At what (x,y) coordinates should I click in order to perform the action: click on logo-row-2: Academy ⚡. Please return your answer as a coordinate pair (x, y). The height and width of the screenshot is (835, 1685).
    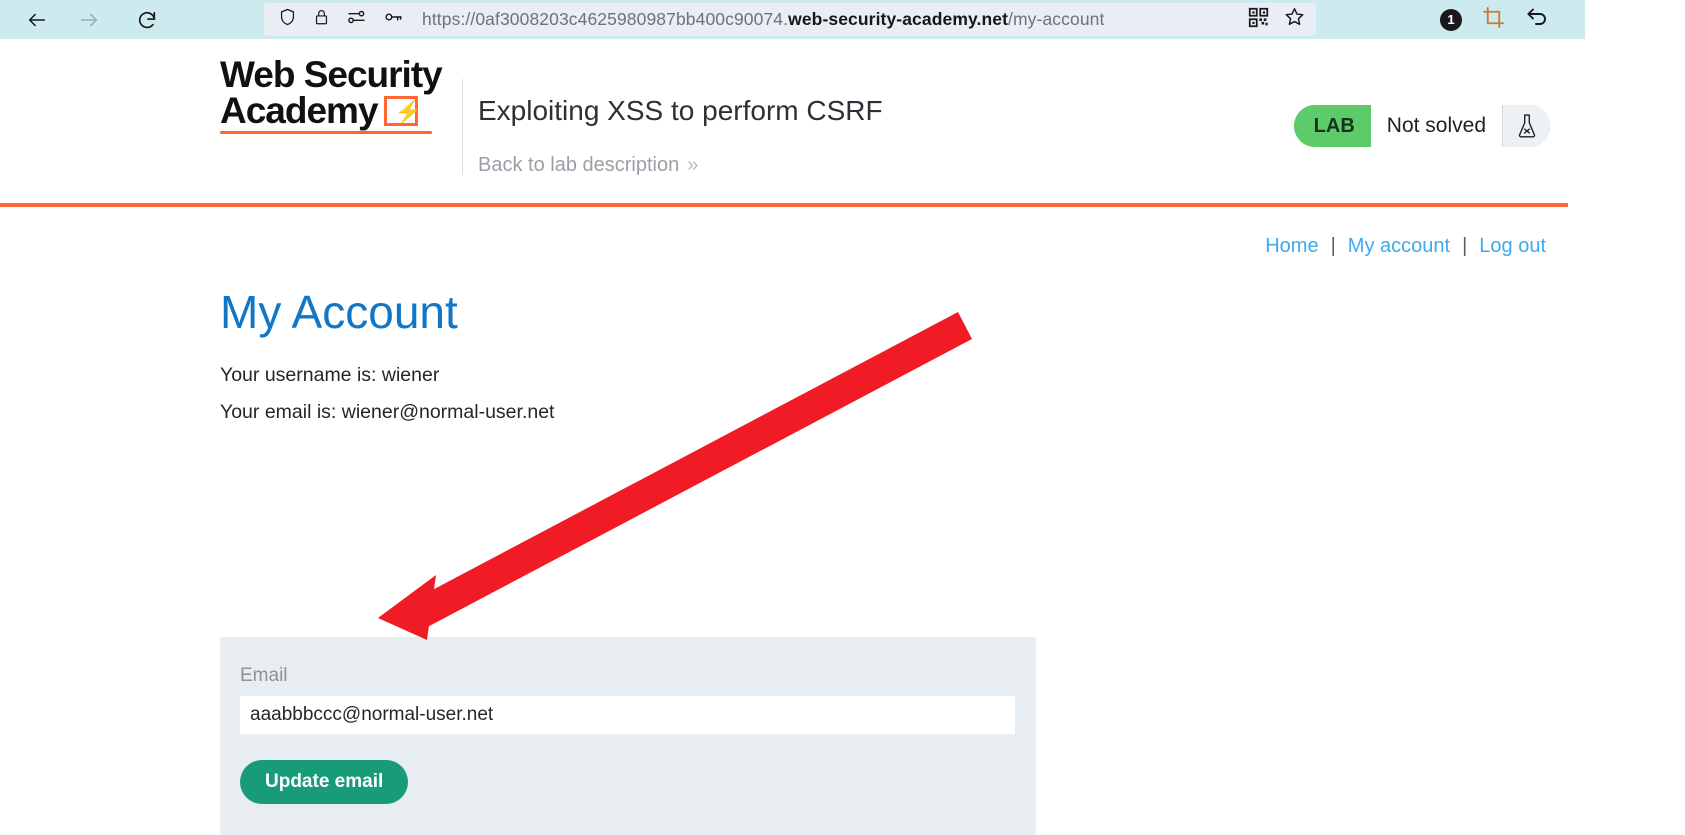
    Looking at the image, I should click on (336, 110).